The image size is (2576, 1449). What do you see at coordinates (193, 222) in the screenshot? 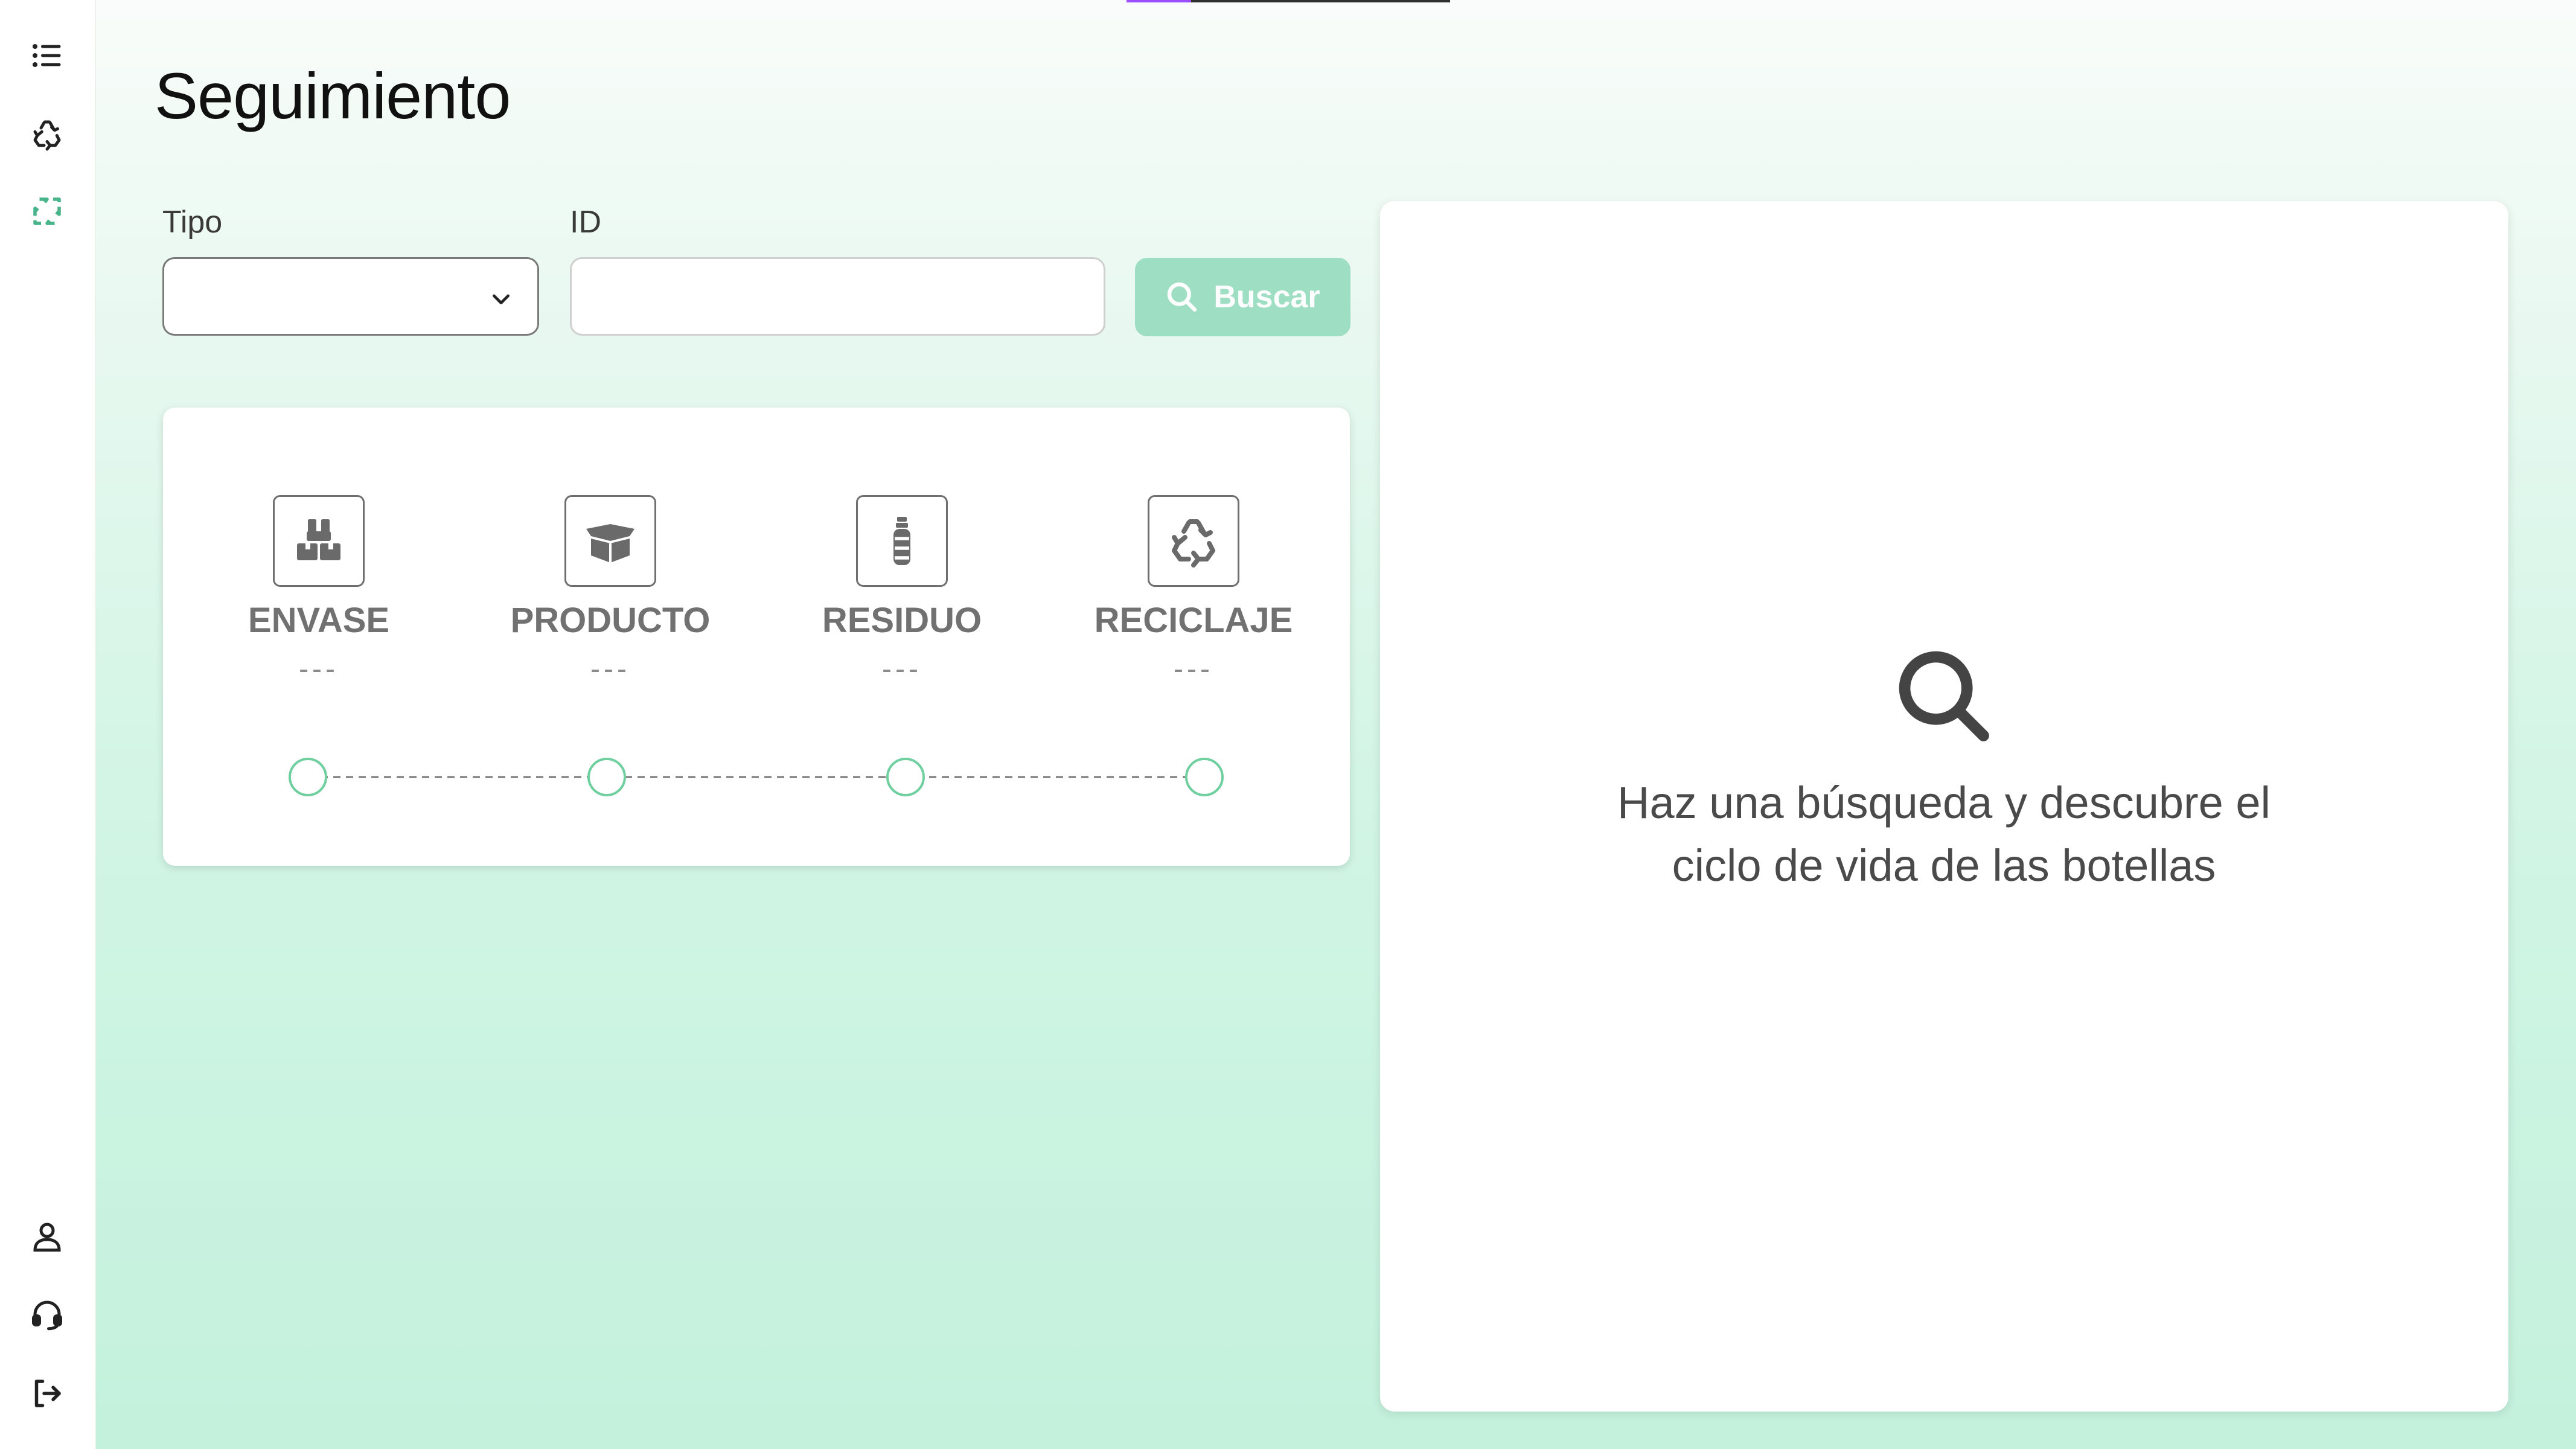
I see `tipo-label: Tipo` at bounding box center [193, 222].